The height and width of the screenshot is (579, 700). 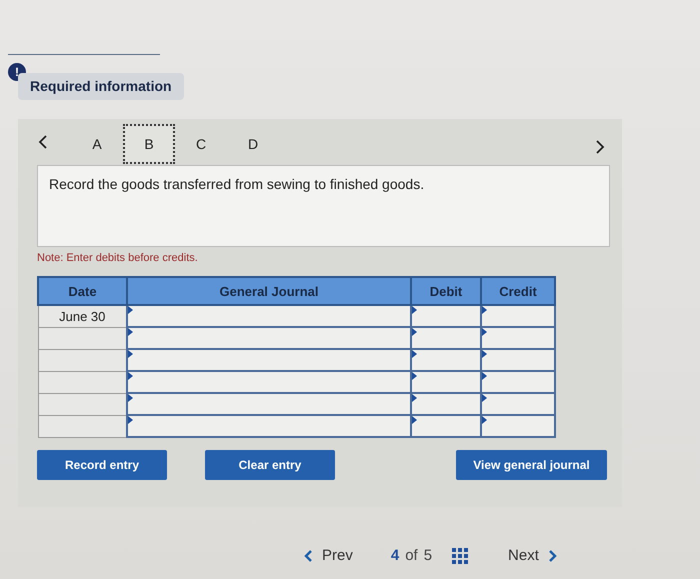 I want to click on note-text: Note: Enter debits before credits., so click(x=118, y=258).